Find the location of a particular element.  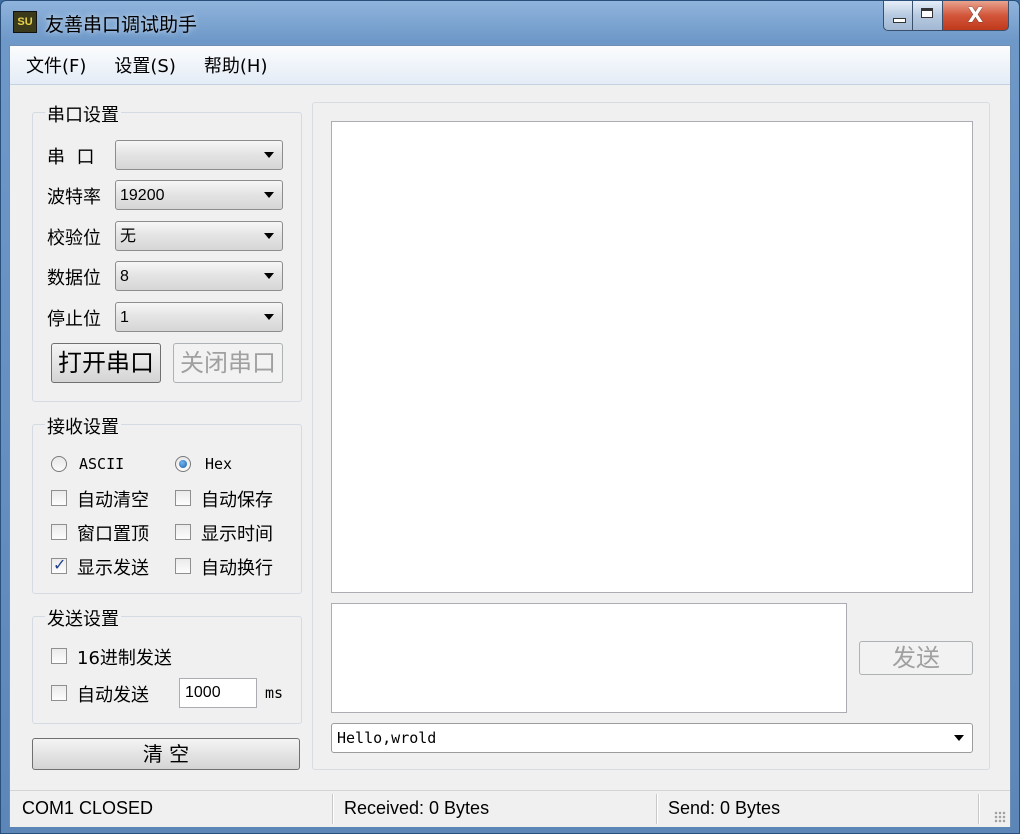

parity-select: 无 is located at coordinates (199, 236).